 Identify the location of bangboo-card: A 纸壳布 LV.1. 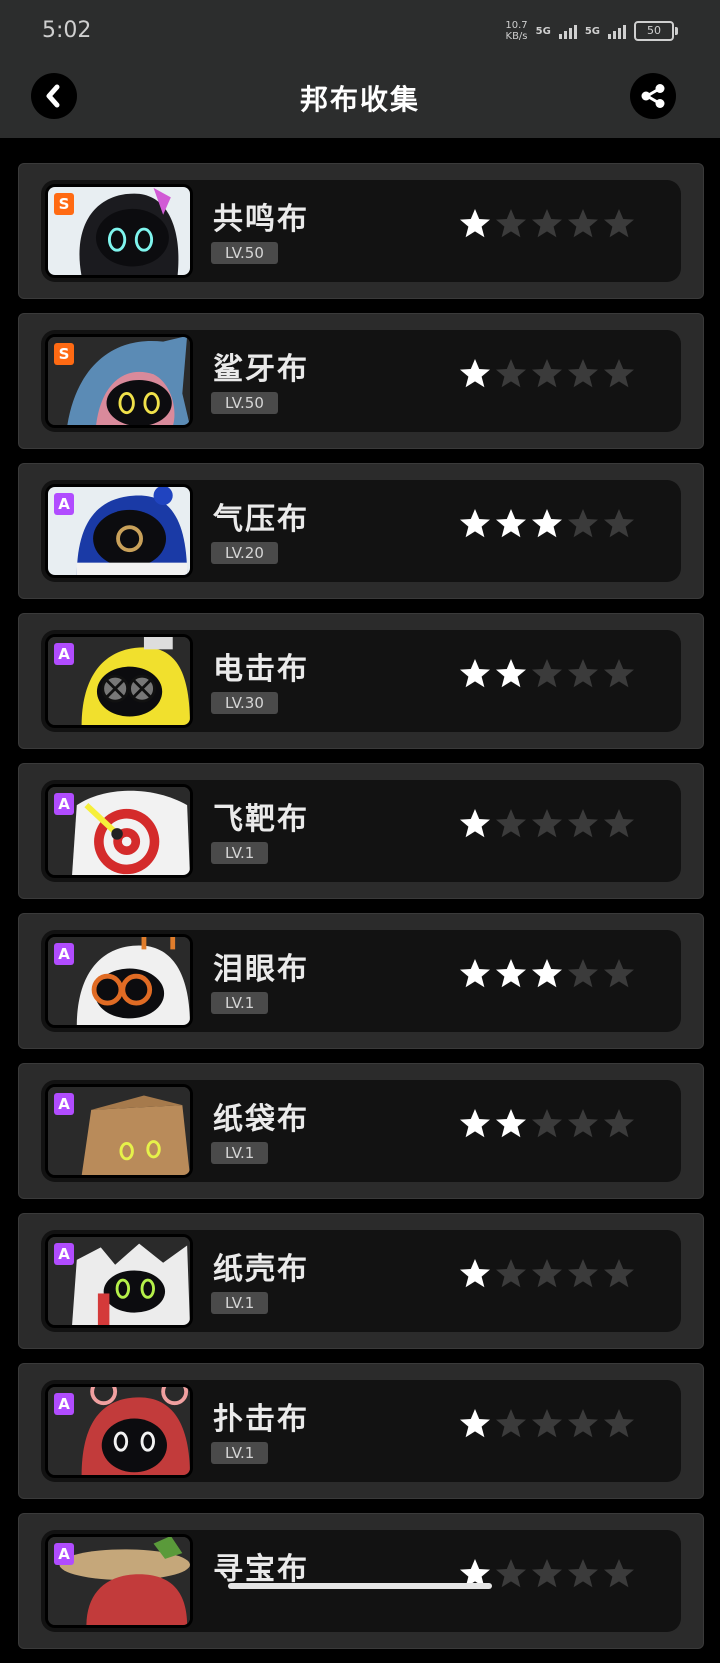
(361, 1281).